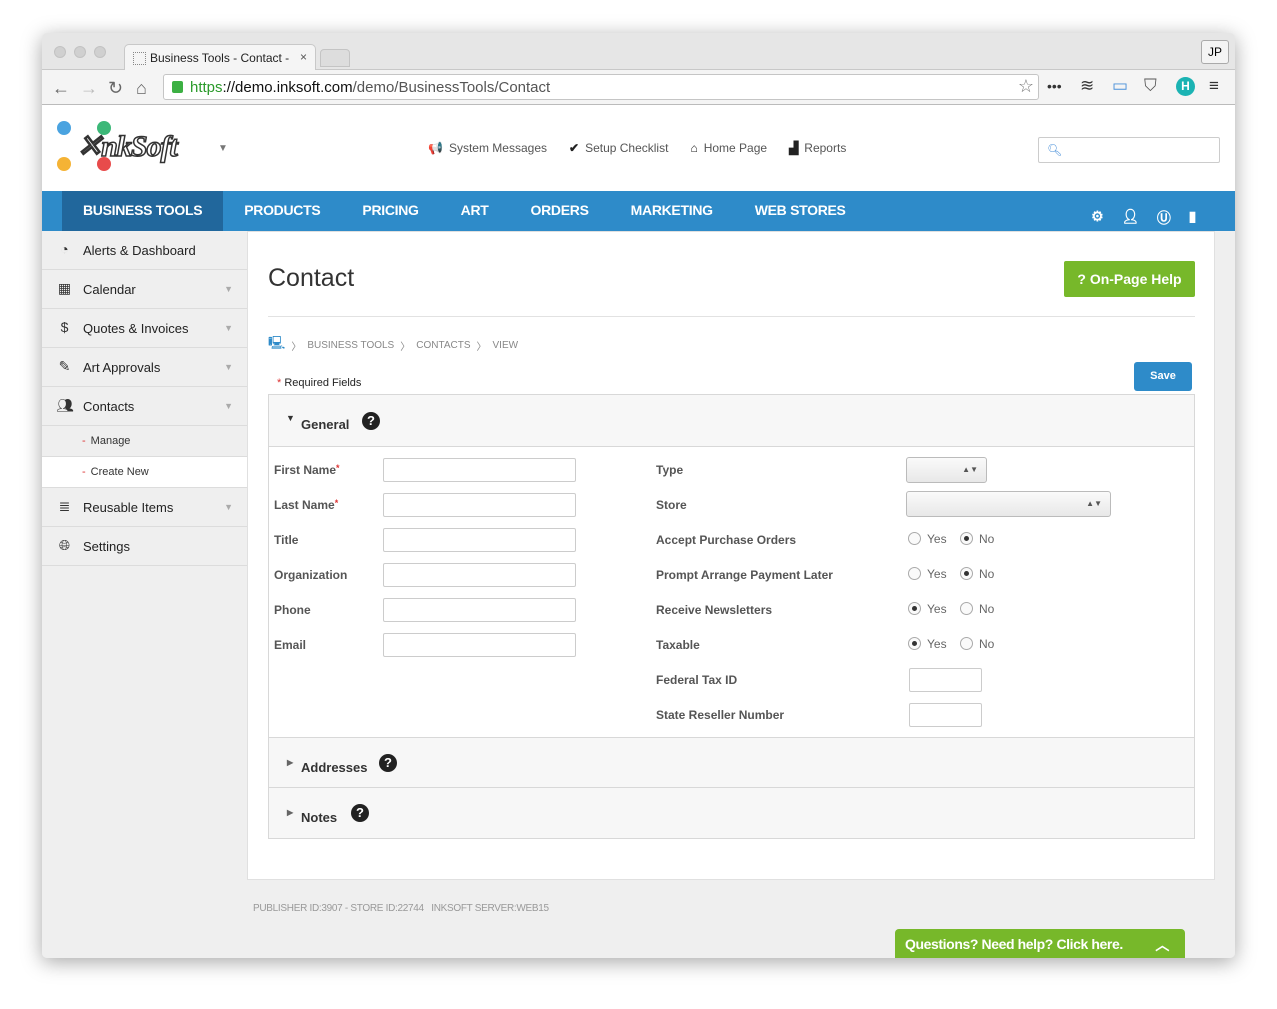 This screenshot has height=1009, width=1277. I want to click on on-page-help-button: ? On-Page Help, so click(1129, 279).